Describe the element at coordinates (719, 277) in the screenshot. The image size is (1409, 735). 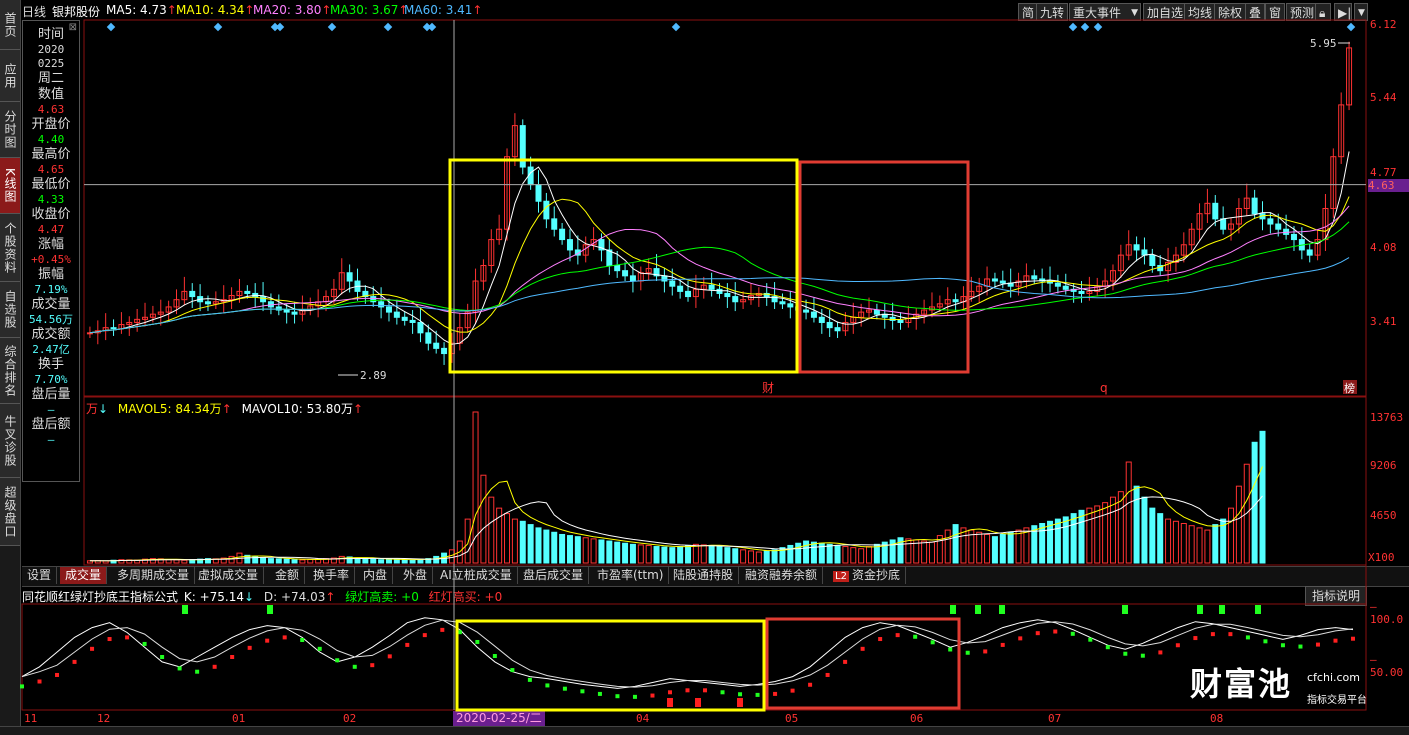
I see `ma30-line` at that location.